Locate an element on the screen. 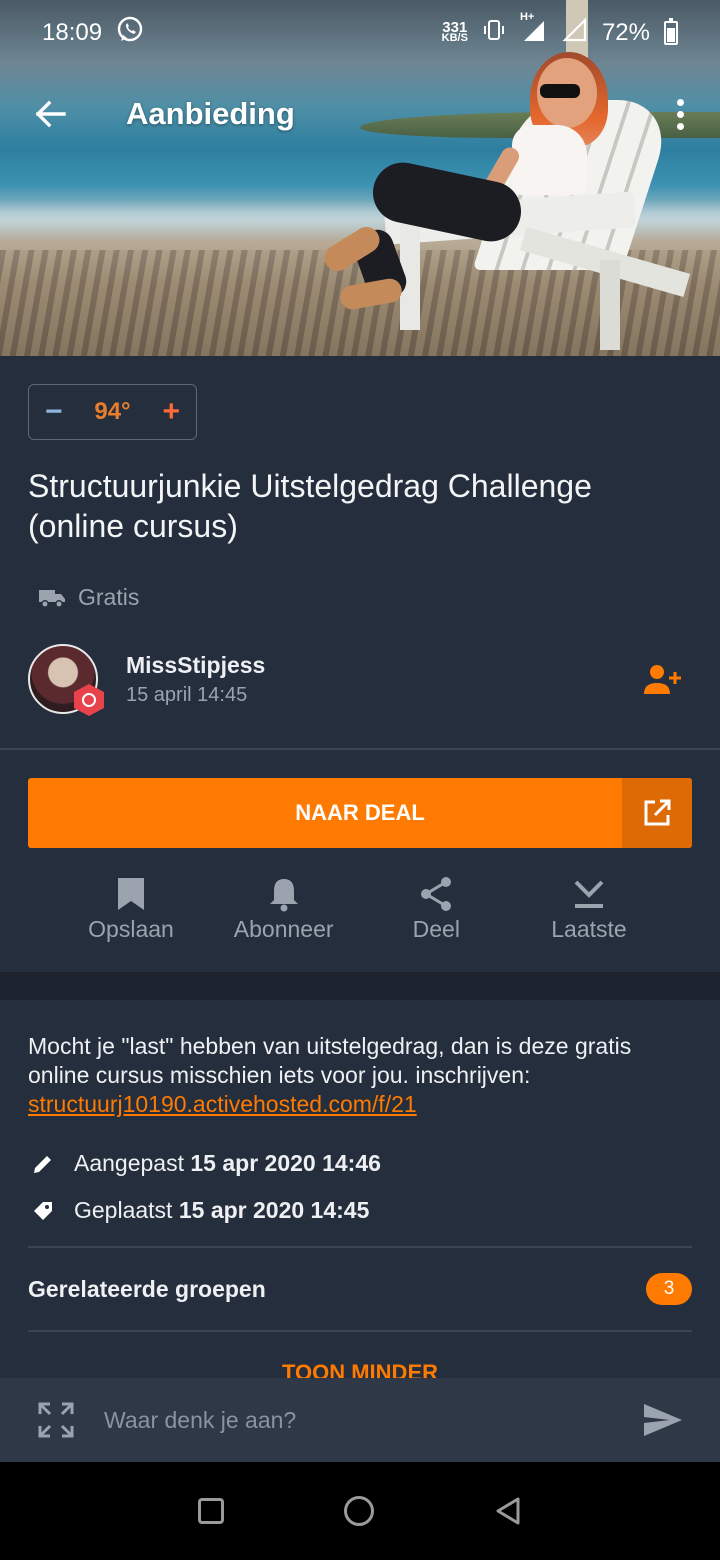 This screenshot has width=720, height=1560. temperature-voter: − 94° + is located at coordinates (112, 412).